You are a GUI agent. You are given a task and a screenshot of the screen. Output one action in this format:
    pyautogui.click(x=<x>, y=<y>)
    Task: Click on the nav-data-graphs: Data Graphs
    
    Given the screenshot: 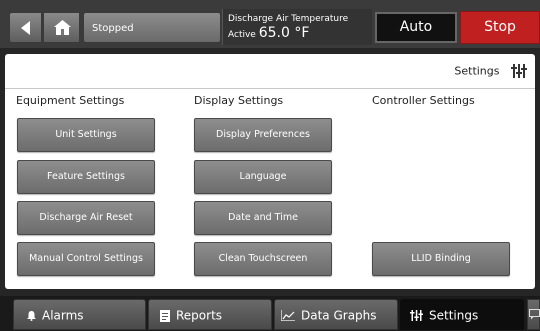 What is the action you would take?
    pyautogui.click(x=336, y=314)
    